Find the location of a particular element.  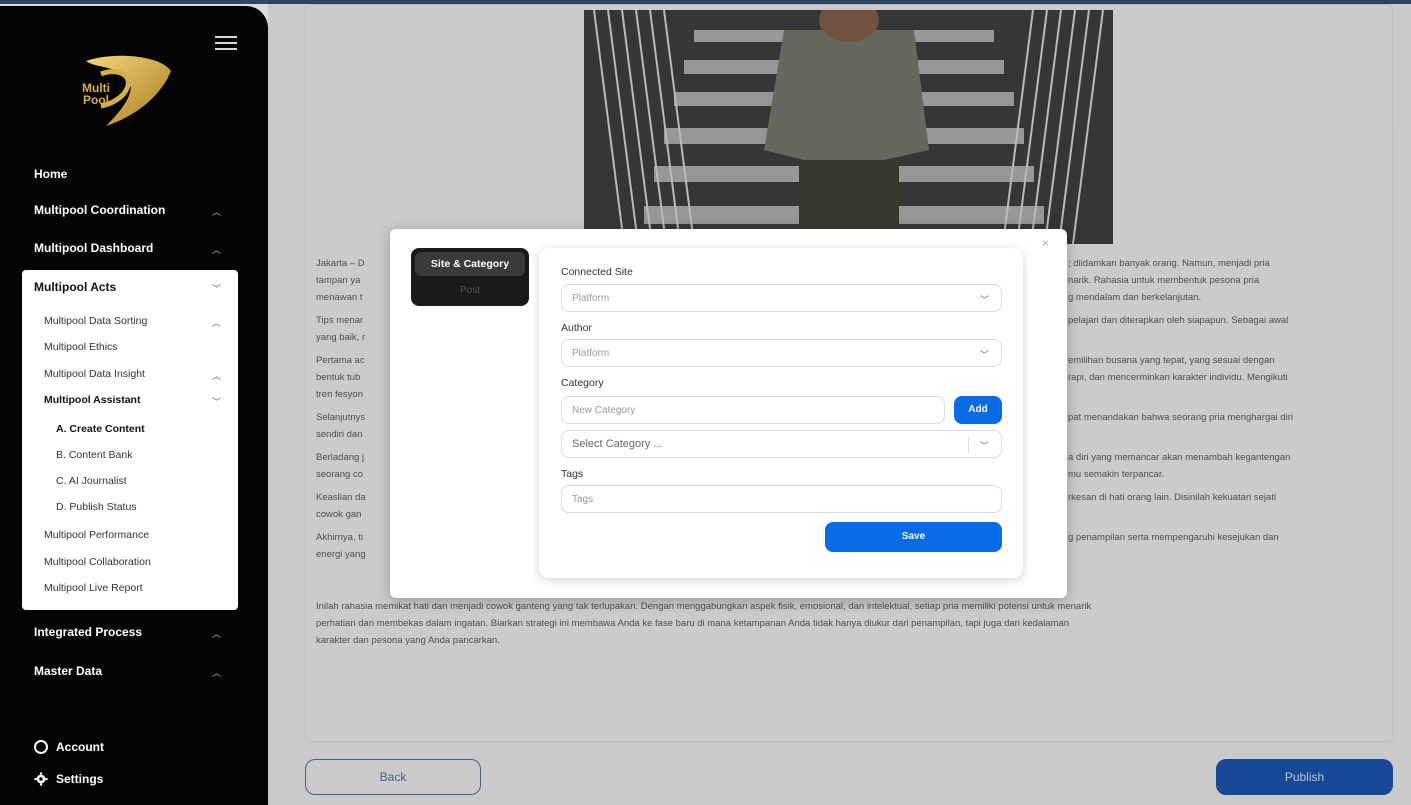

close-icon: × is located at coordinates (1045, 243).